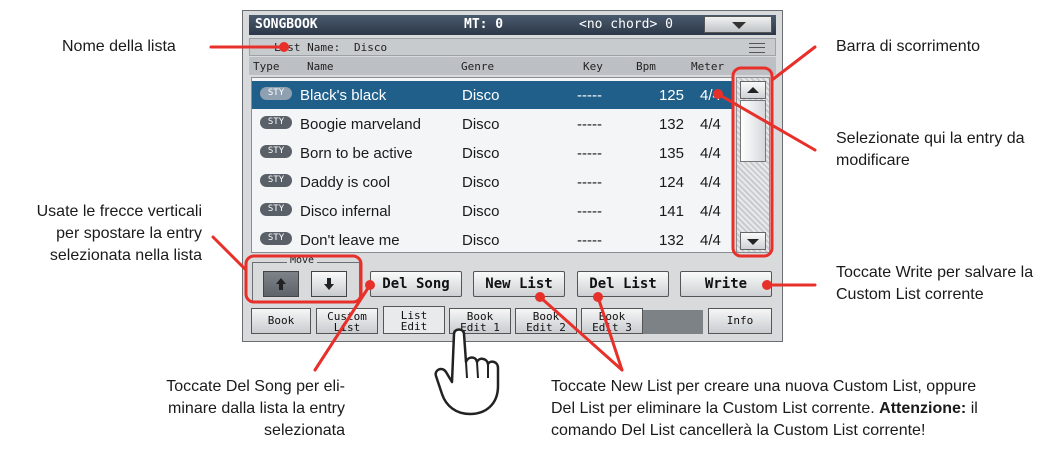 The image size is (1063, 452). I want to click on move-label: Move, so click(302, 260).